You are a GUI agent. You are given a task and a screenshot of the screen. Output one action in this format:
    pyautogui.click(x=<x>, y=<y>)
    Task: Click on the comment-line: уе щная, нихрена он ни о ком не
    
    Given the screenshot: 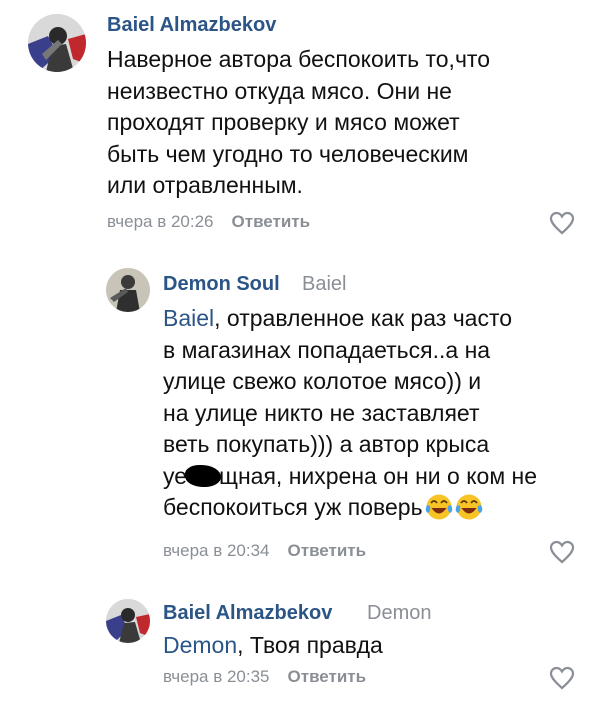 What is the action you would take?
    pyautogui.click(x=350, y=477)
    